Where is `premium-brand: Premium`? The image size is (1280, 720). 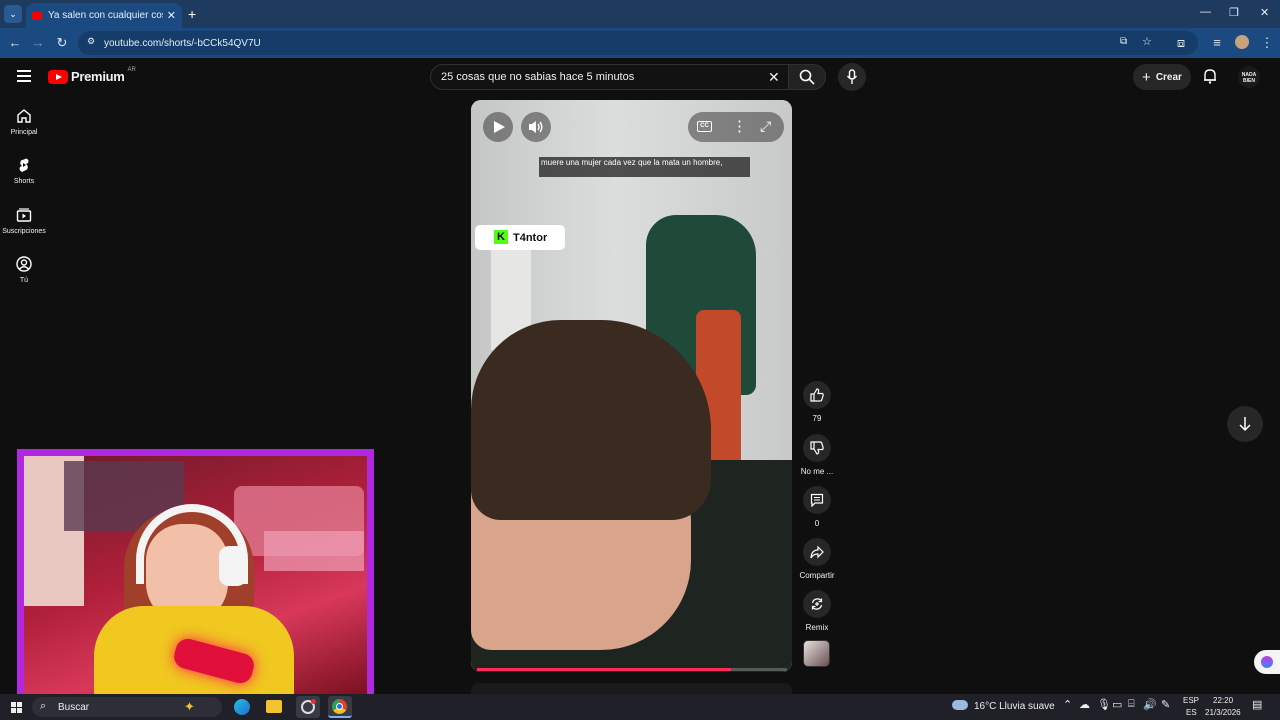 premium-brand: Premium is located at coordinates (98, 76).